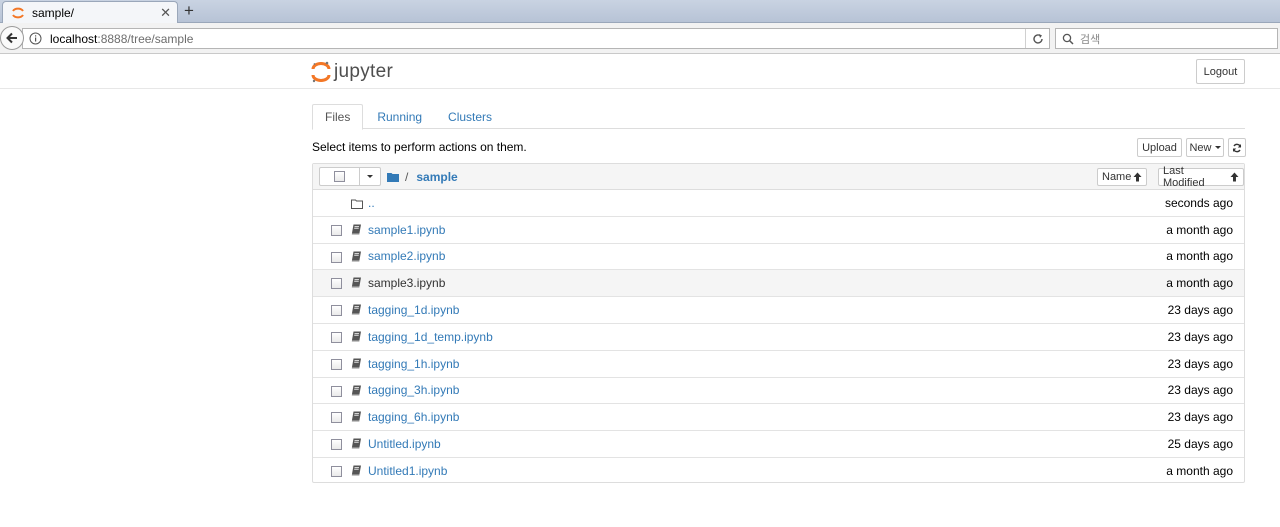  I want to click on selection-hint: Select items to perform actions on them., so click(419, 147).